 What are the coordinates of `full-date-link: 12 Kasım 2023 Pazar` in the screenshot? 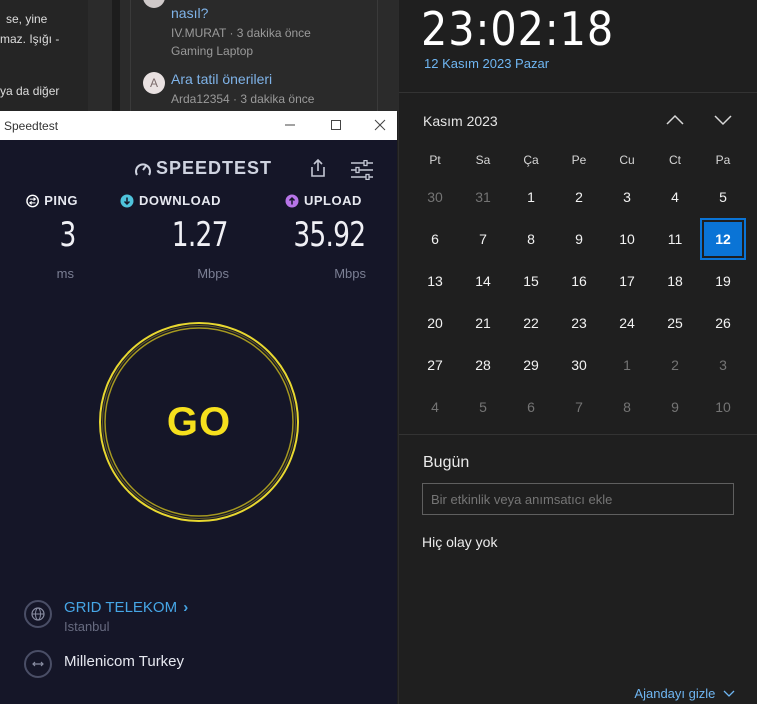 It's located at (486, 63).